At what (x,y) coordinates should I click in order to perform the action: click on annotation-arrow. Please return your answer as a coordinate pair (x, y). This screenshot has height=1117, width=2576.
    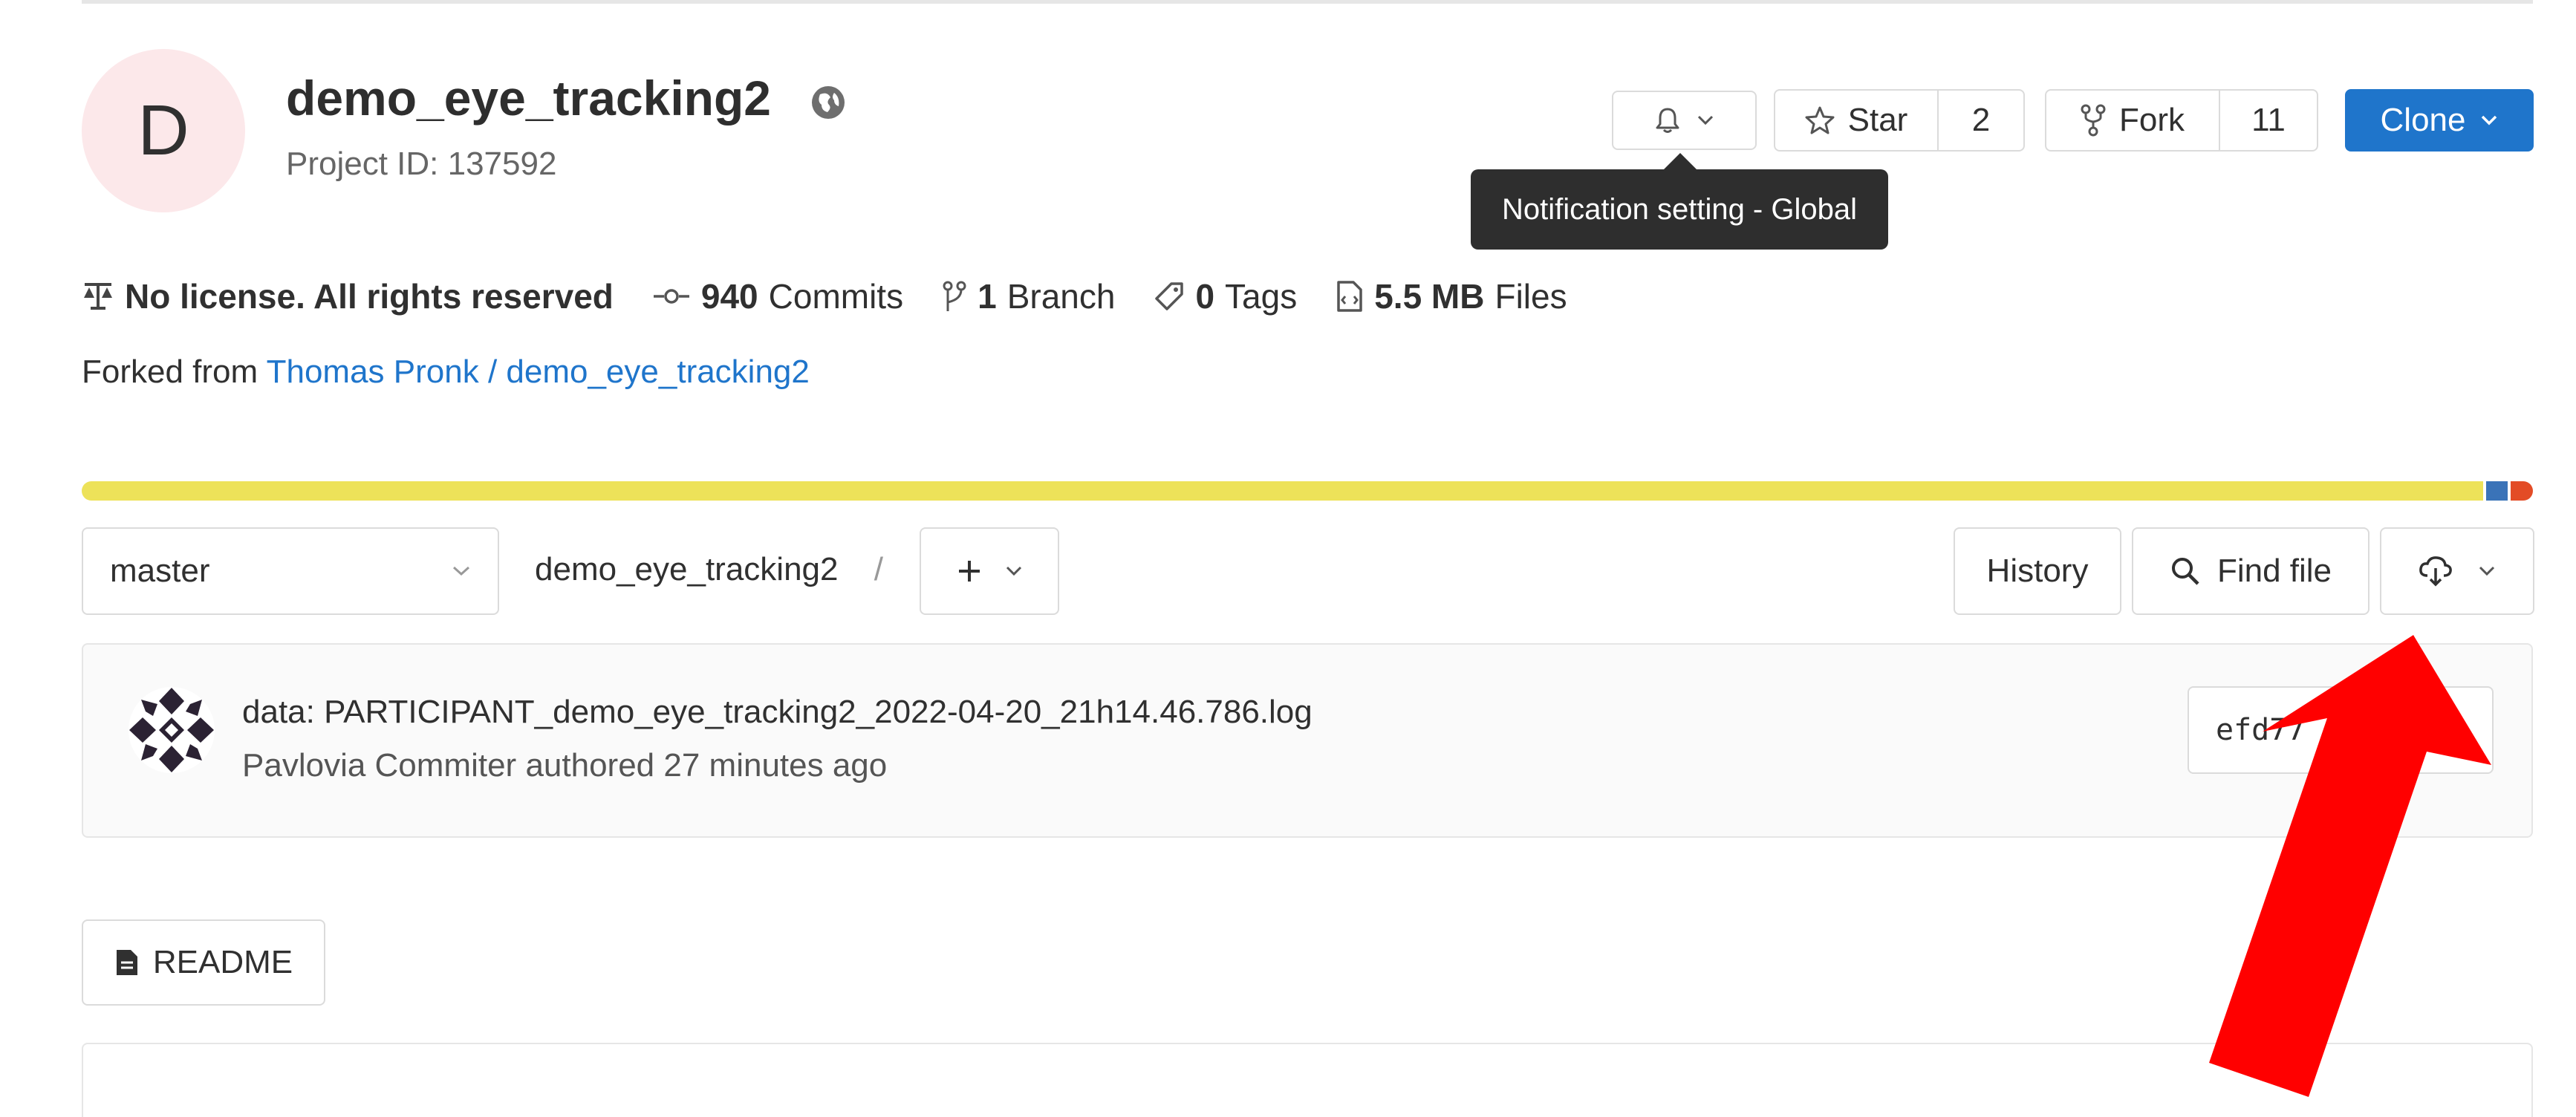
    Looking at the image, I should click on (2347, 861).